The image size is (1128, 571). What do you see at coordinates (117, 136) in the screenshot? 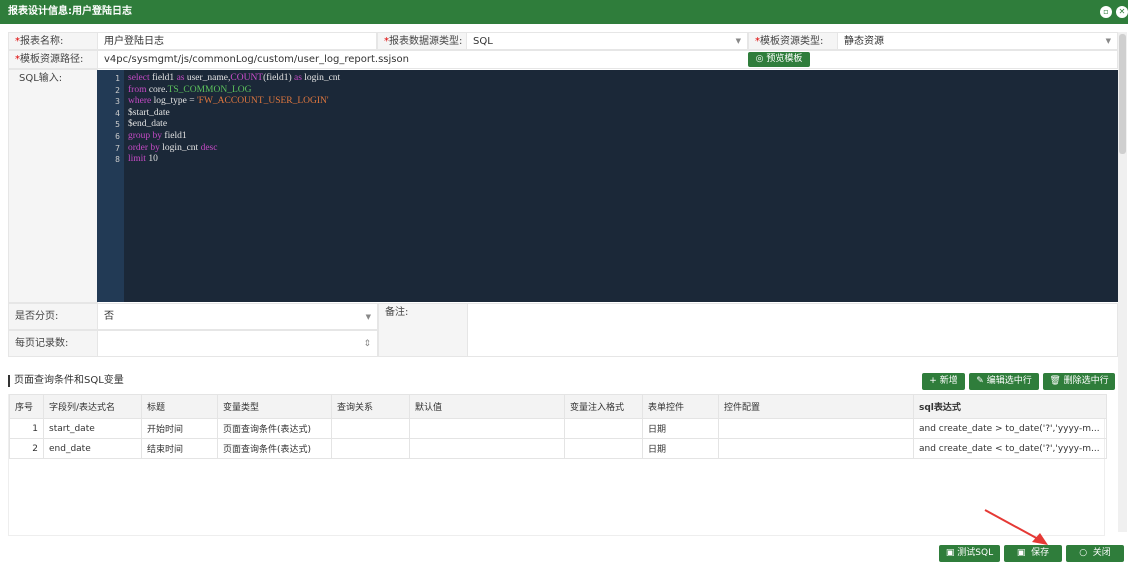
I see `line-number: 6` at bounding box center [117, 136].